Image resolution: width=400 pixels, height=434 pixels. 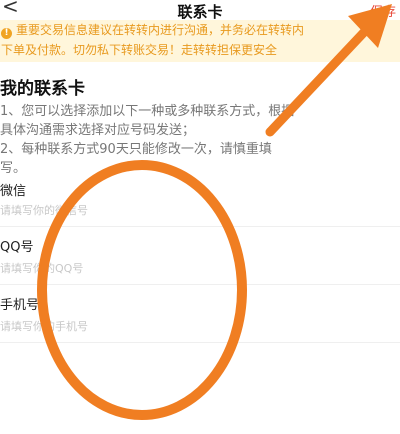 I want to click on notice-line-1: ! 重要交易信息建议在转转内进行沟通，并务必在转转内, so click(x=200, y=30).